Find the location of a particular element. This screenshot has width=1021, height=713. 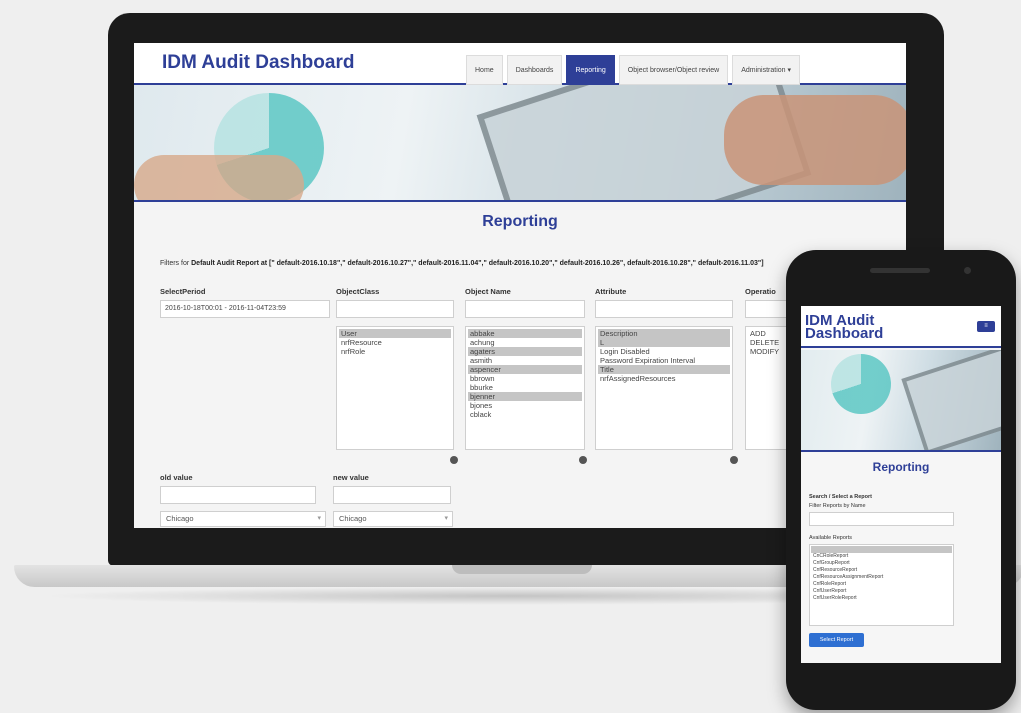

list-item: bburke is located at coordinates (525, 387).